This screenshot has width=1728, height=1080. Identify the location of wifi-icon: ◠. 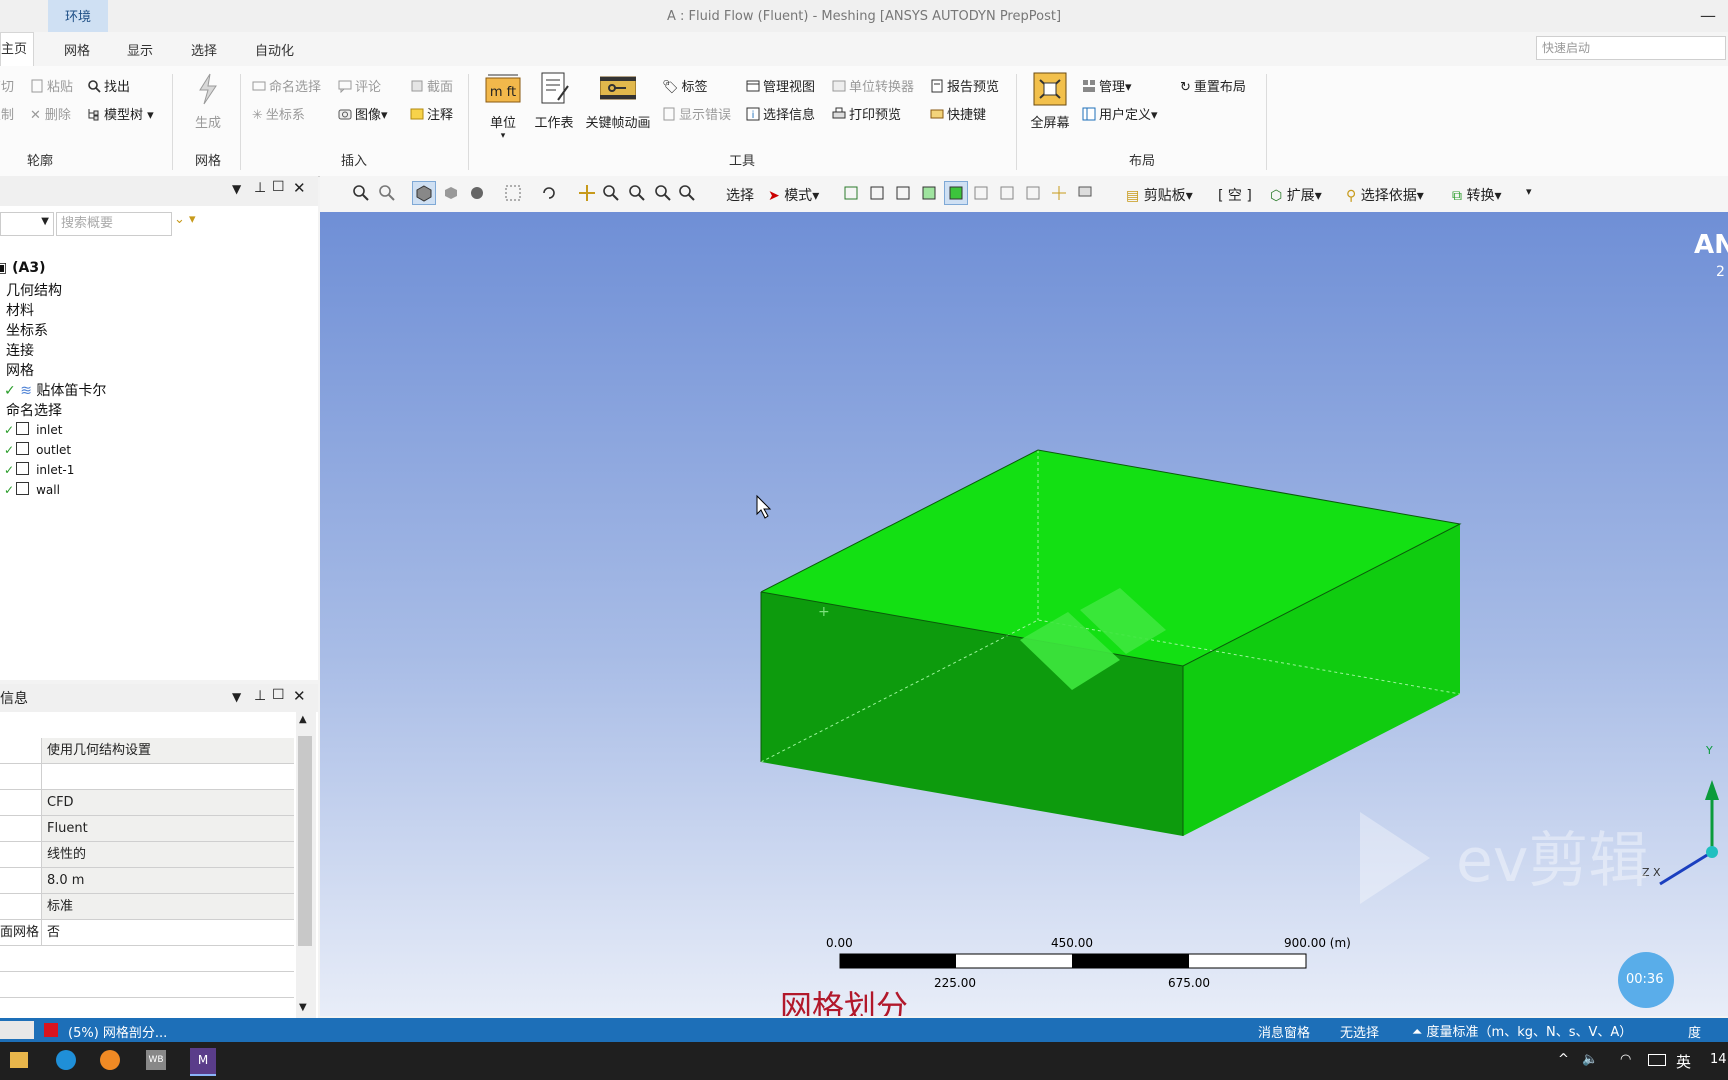
(1625, 1059).